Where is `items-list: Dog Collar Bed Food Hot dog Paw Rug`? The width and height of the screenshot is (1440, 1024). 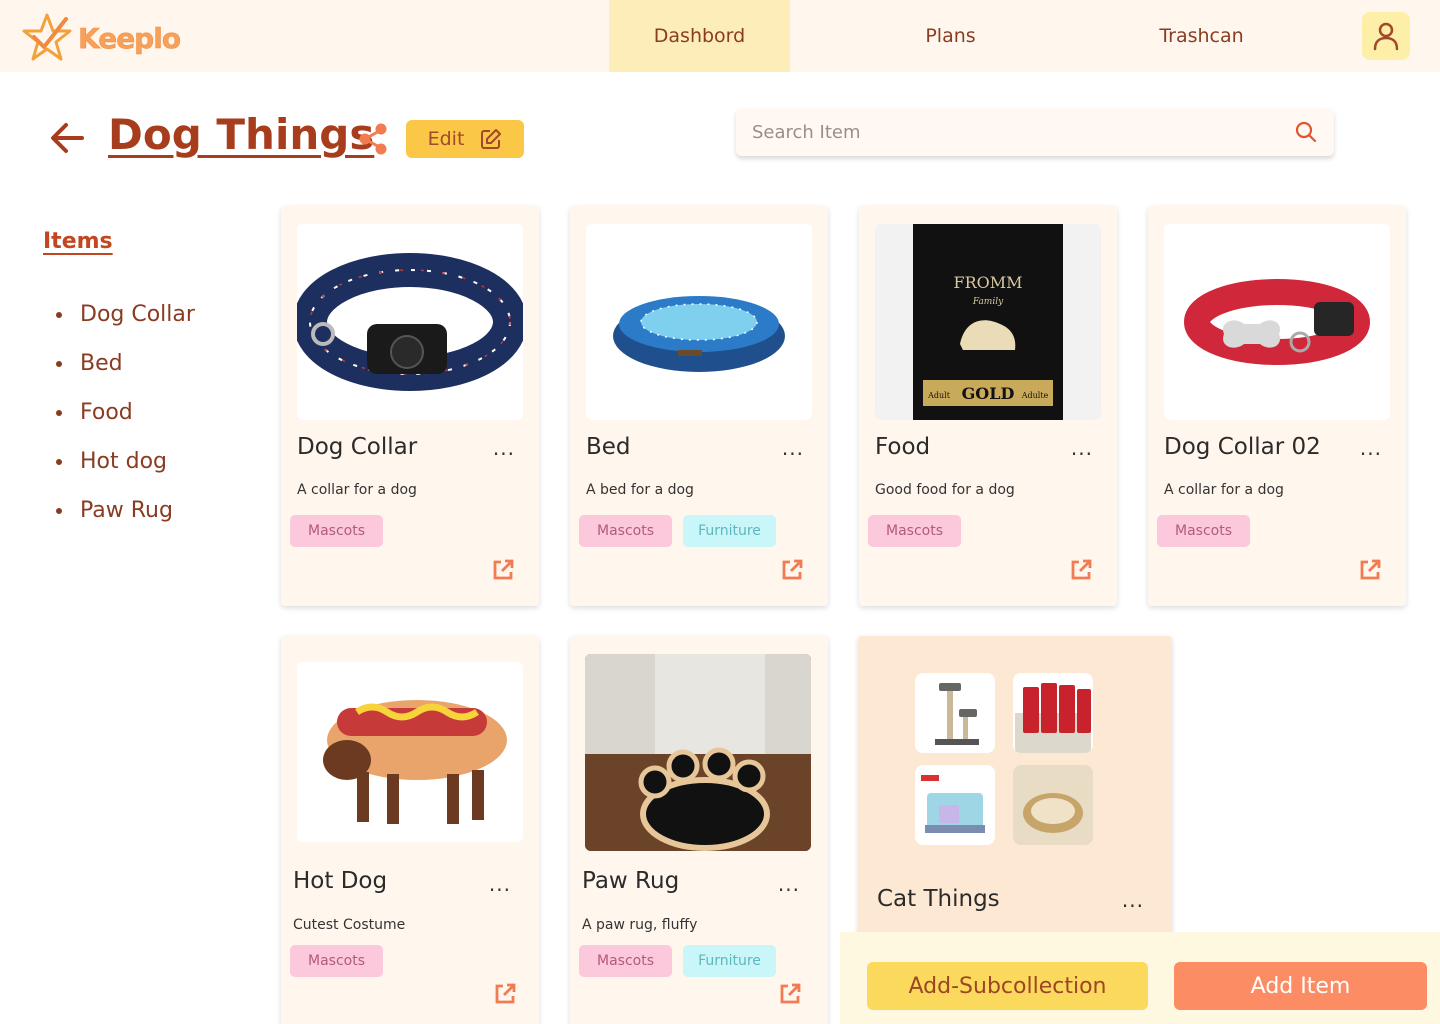
items-list: Dog Collar Bed Food Hot dog Paw Rug is located at coordinates (125, 412).